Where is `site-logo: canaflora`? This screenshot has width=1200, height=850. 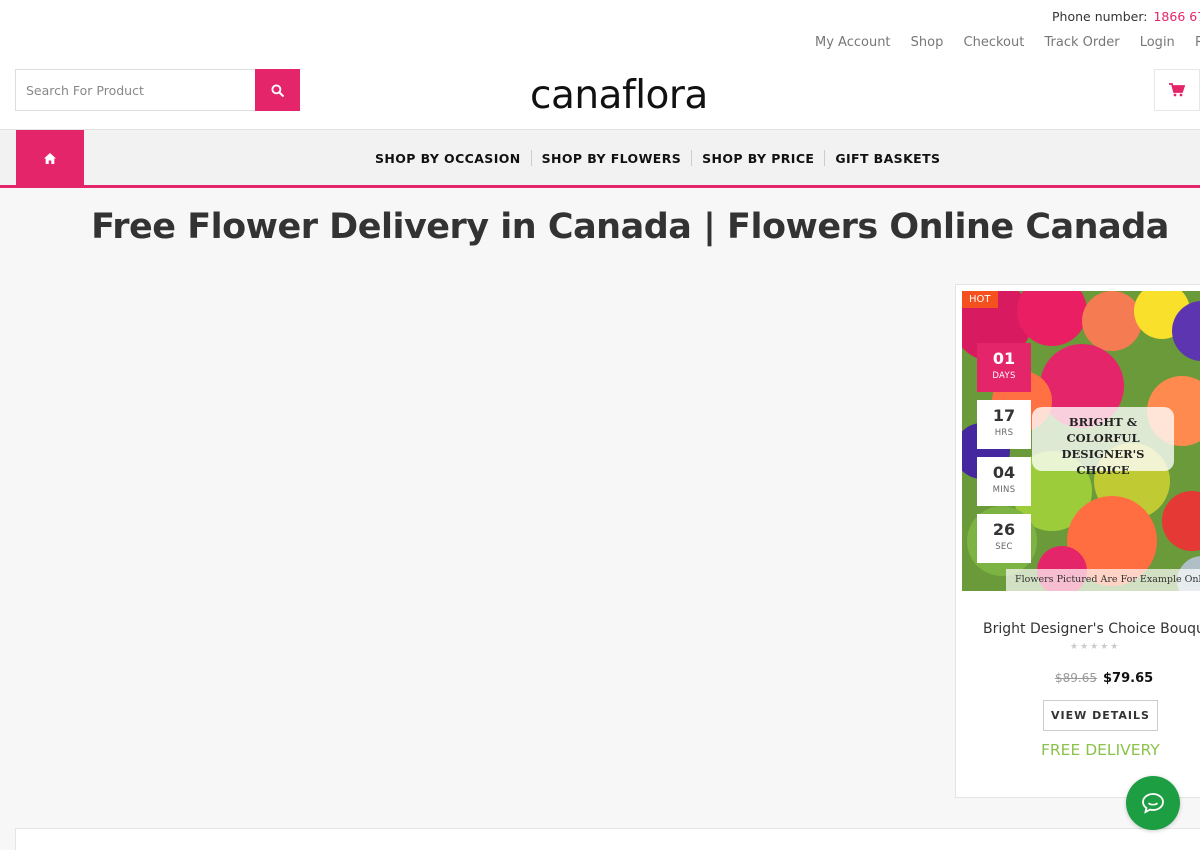 site-logo: canaflora is located at coordinates (619, 96).